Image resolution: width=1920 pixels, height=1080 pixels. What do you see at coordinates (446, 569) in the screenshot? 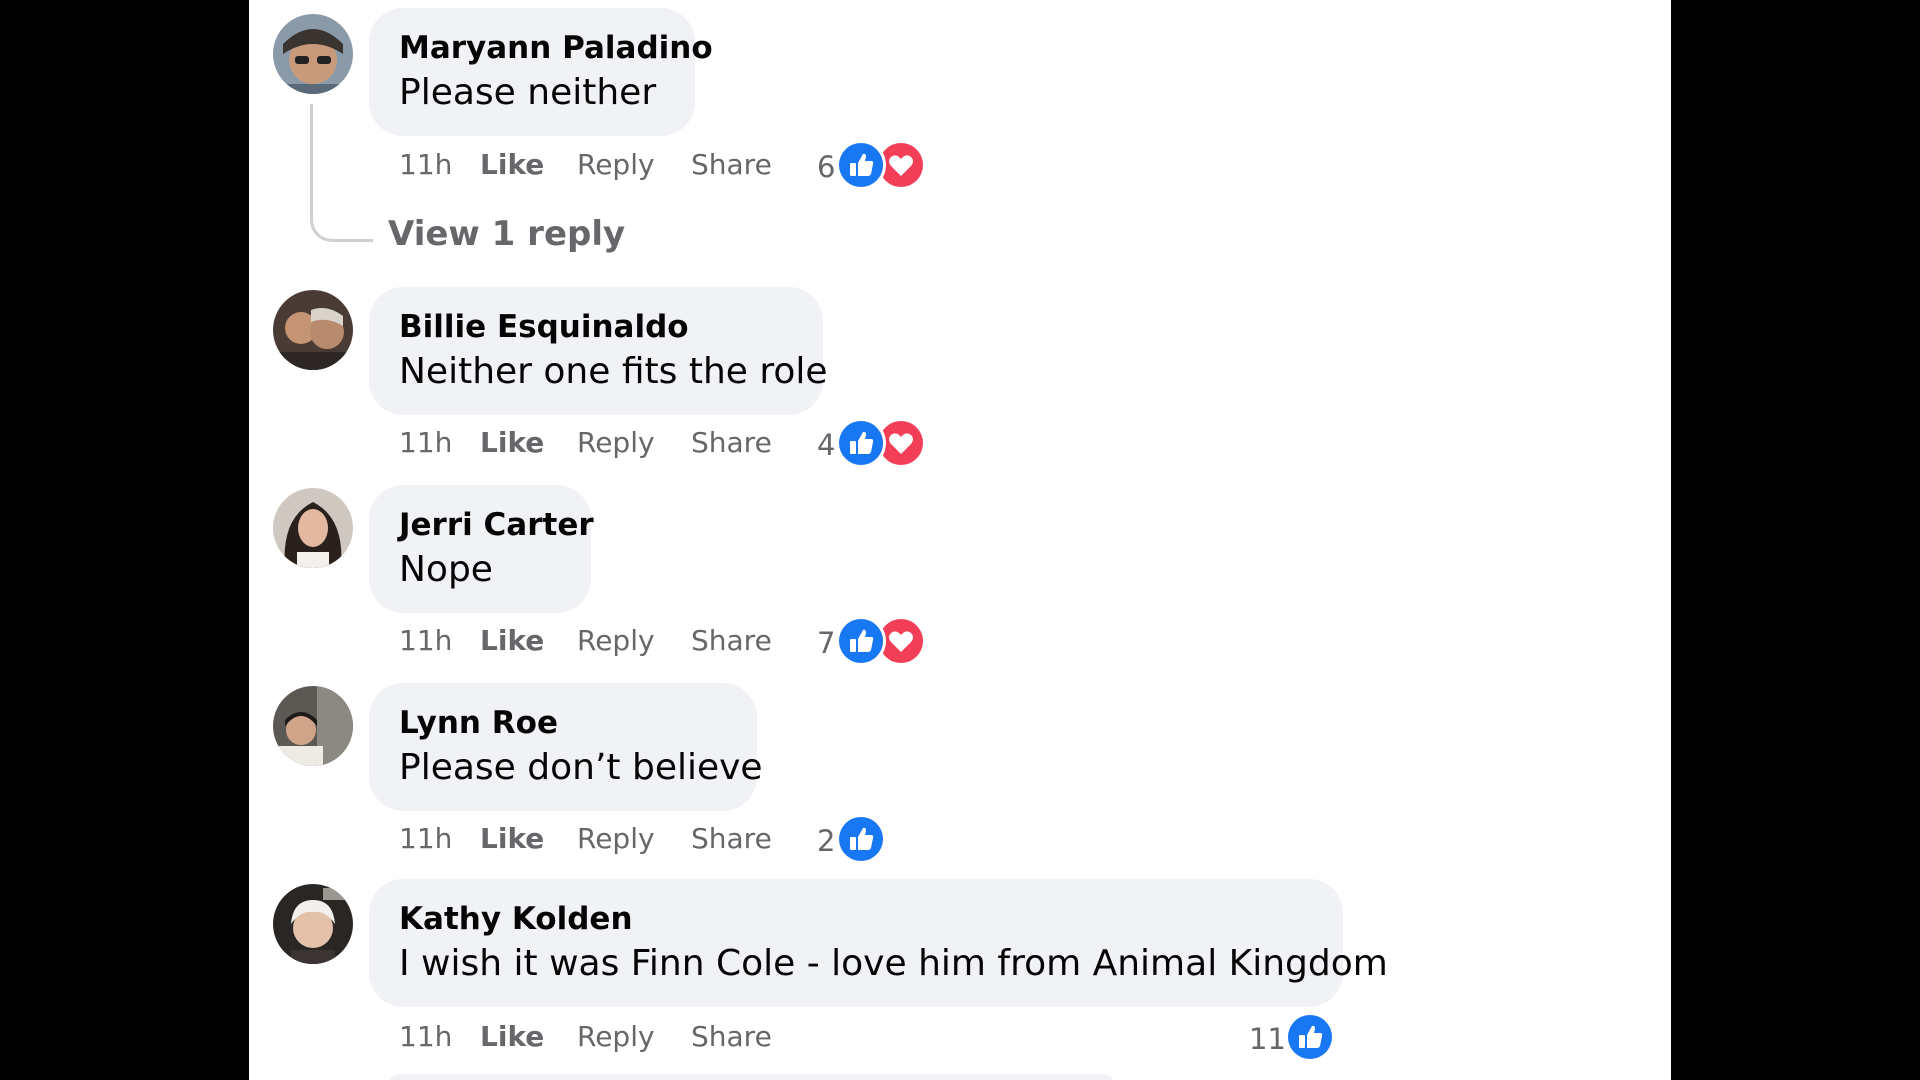
I see `comment-text: Nope` at bounding box center [446, 569].